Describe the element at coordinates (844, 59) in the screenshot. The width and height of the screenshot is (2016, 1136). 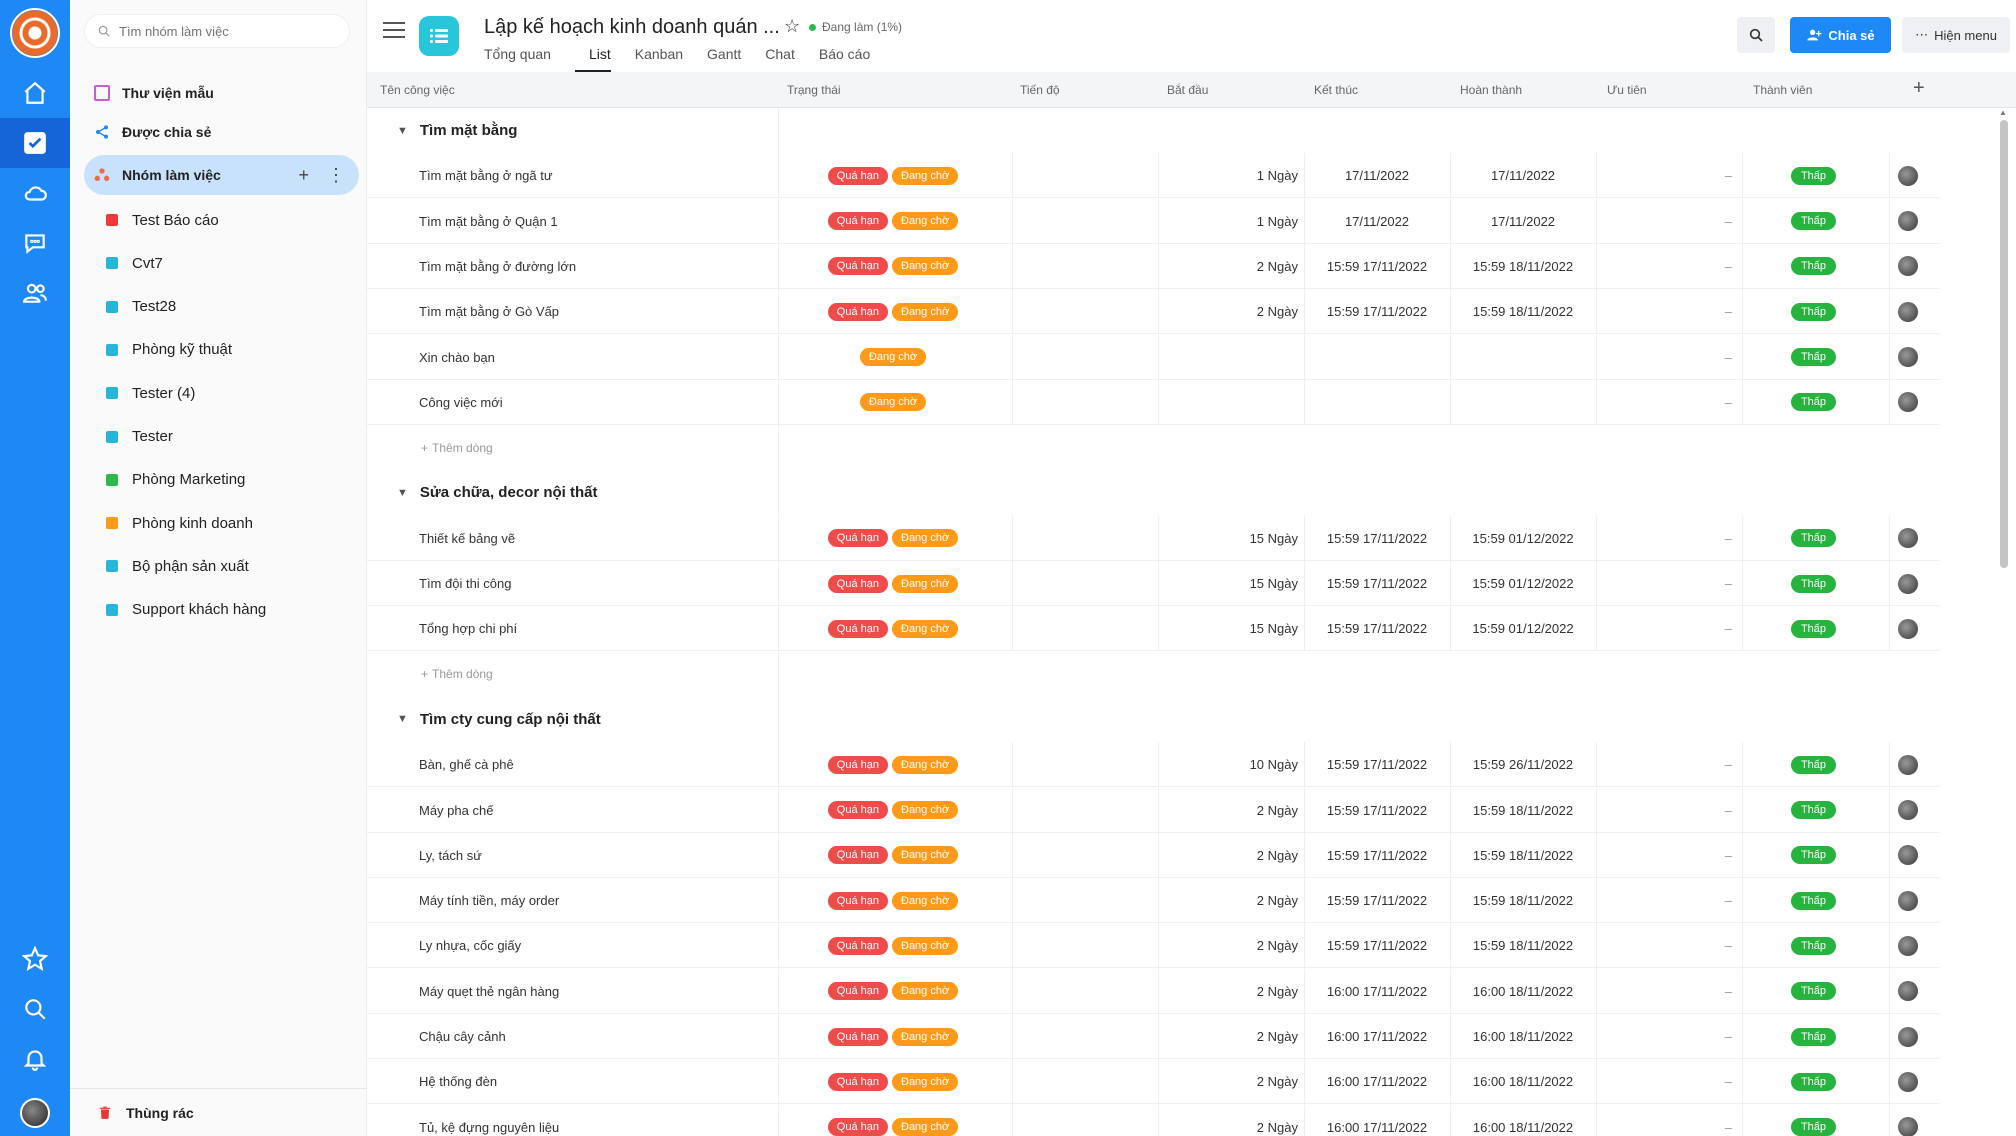
I see `tab-5: Báo cáo` at that location.